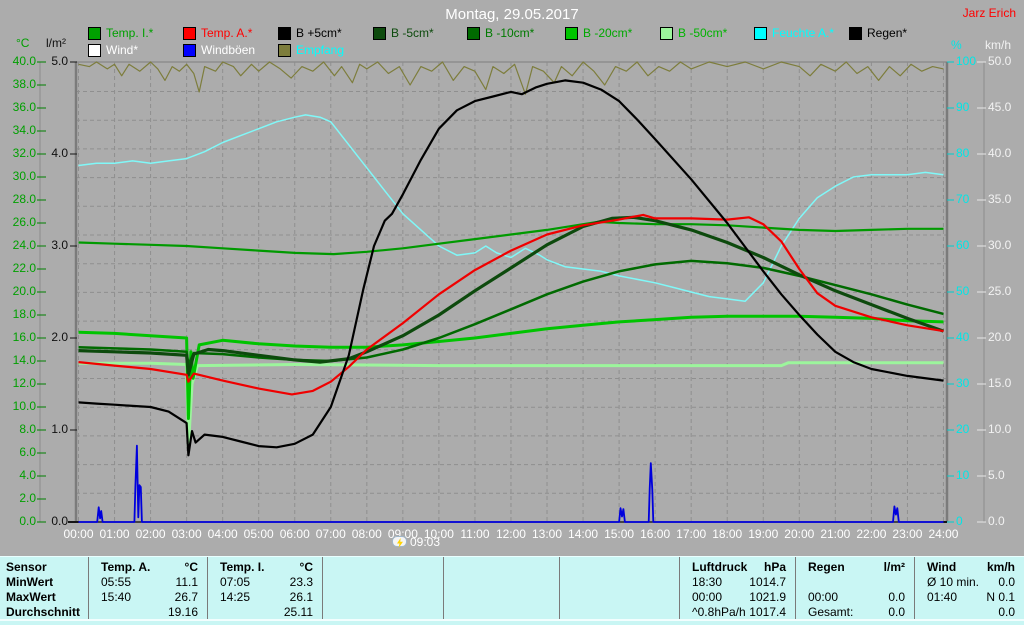  Describe the element at coordinates (186, 582) in the screenshot. I see `cell-value: 11.1` at that location.